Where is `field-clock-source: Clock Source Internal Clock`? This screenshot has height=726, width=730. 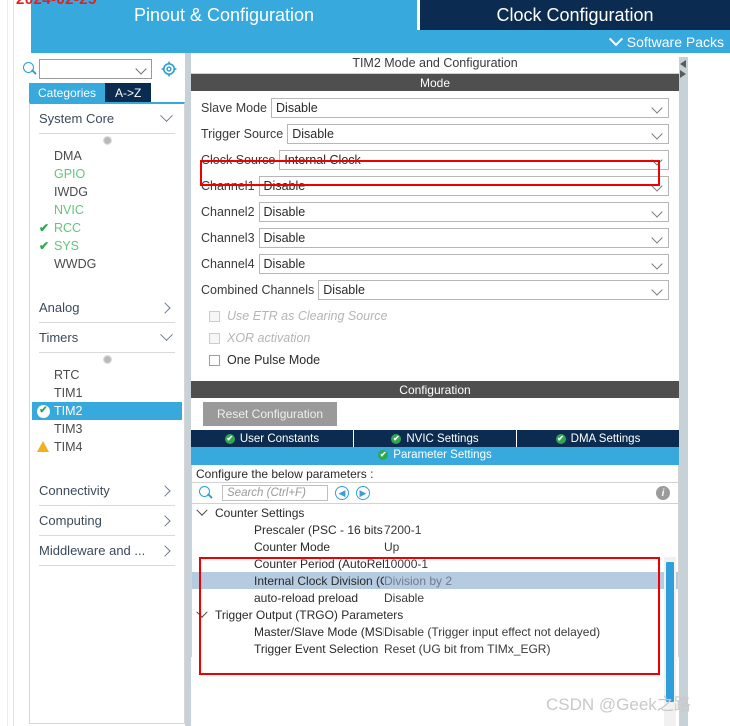
field-clock-source: Clock Source Internal Clock is located at coordinates (435, 160).